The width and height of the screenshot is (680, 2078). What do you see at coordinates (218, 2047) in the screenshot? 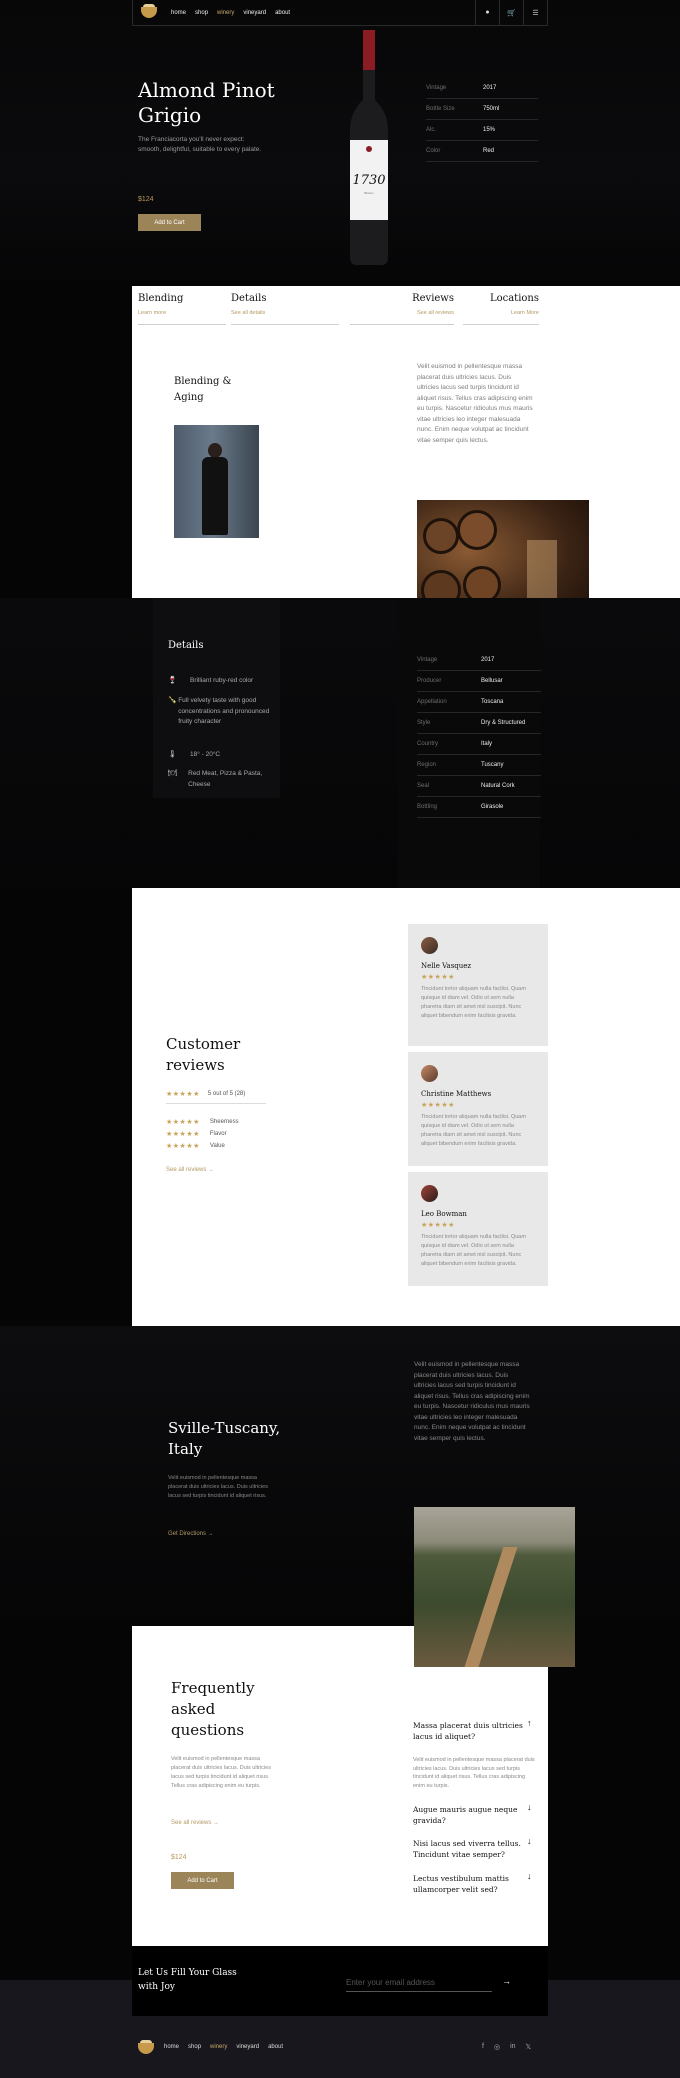
I see `footer-winery: winery` at bounding box center [218, 2047].